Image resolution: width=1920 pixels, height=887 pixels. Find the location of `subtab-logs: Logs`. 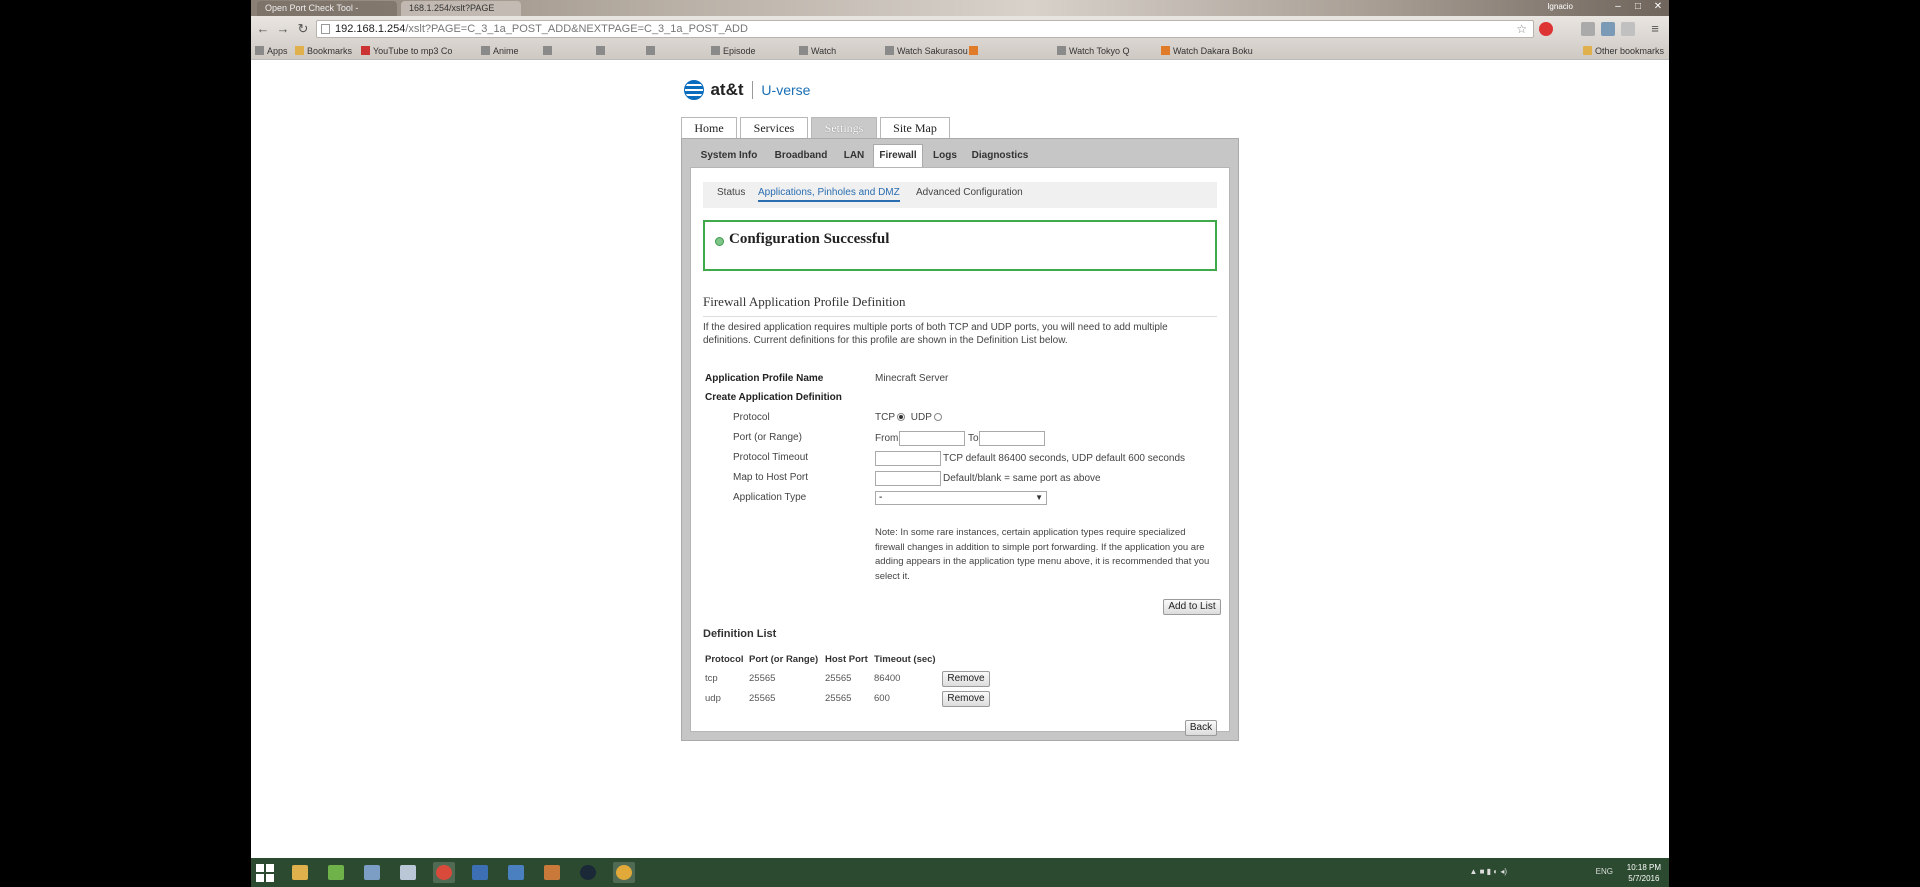

subtab-logs: Logs is located at coordinates (945, 156).